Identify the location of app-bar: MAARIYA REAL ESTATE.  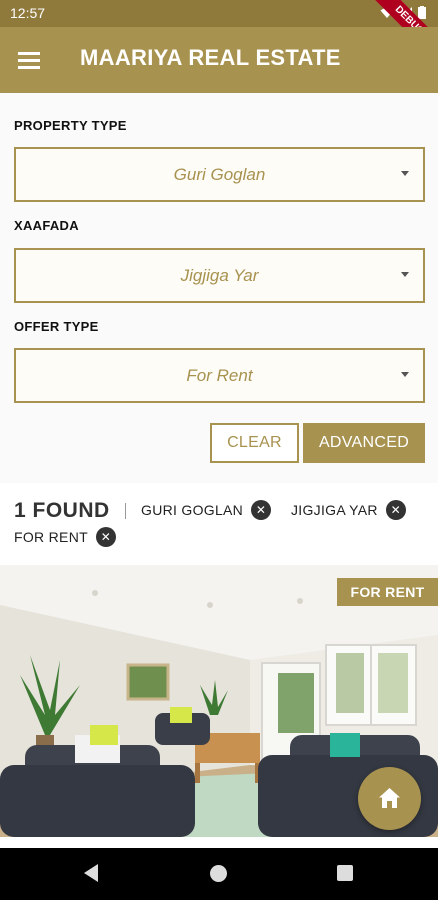
(219, 60).